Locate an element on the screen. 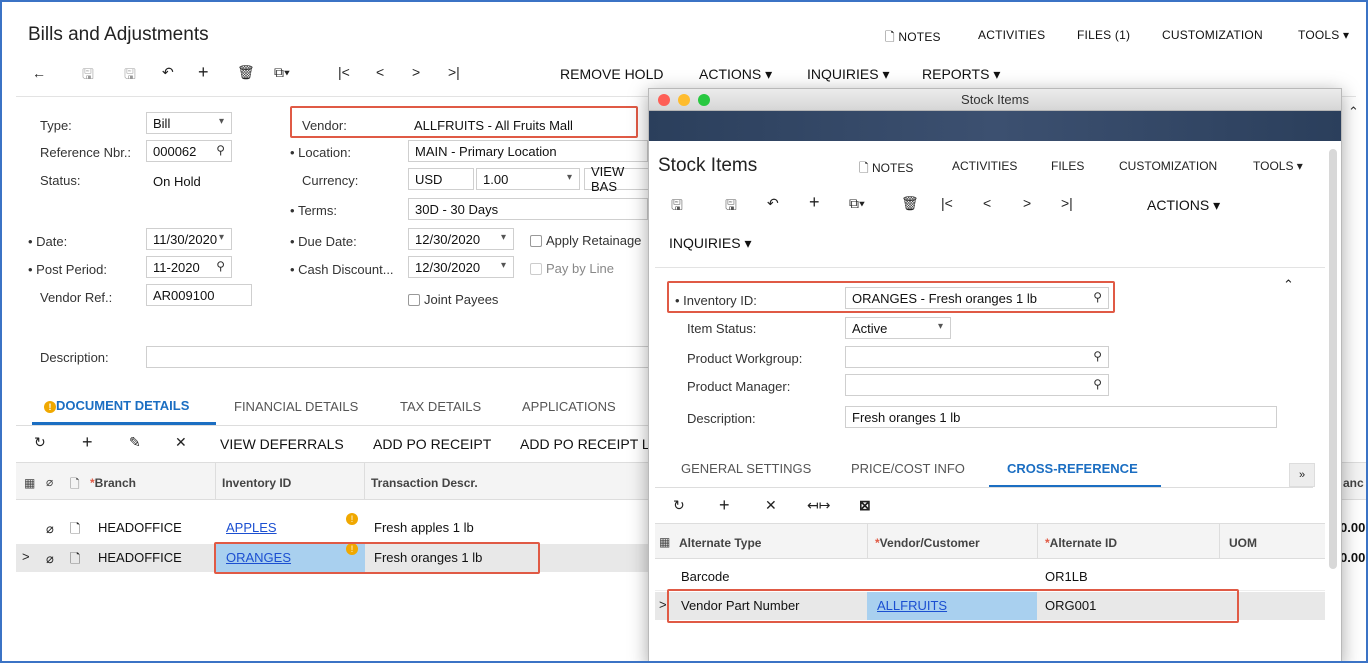  reports-menu: REPORTS ▾ is located at coordinates (961, 74).